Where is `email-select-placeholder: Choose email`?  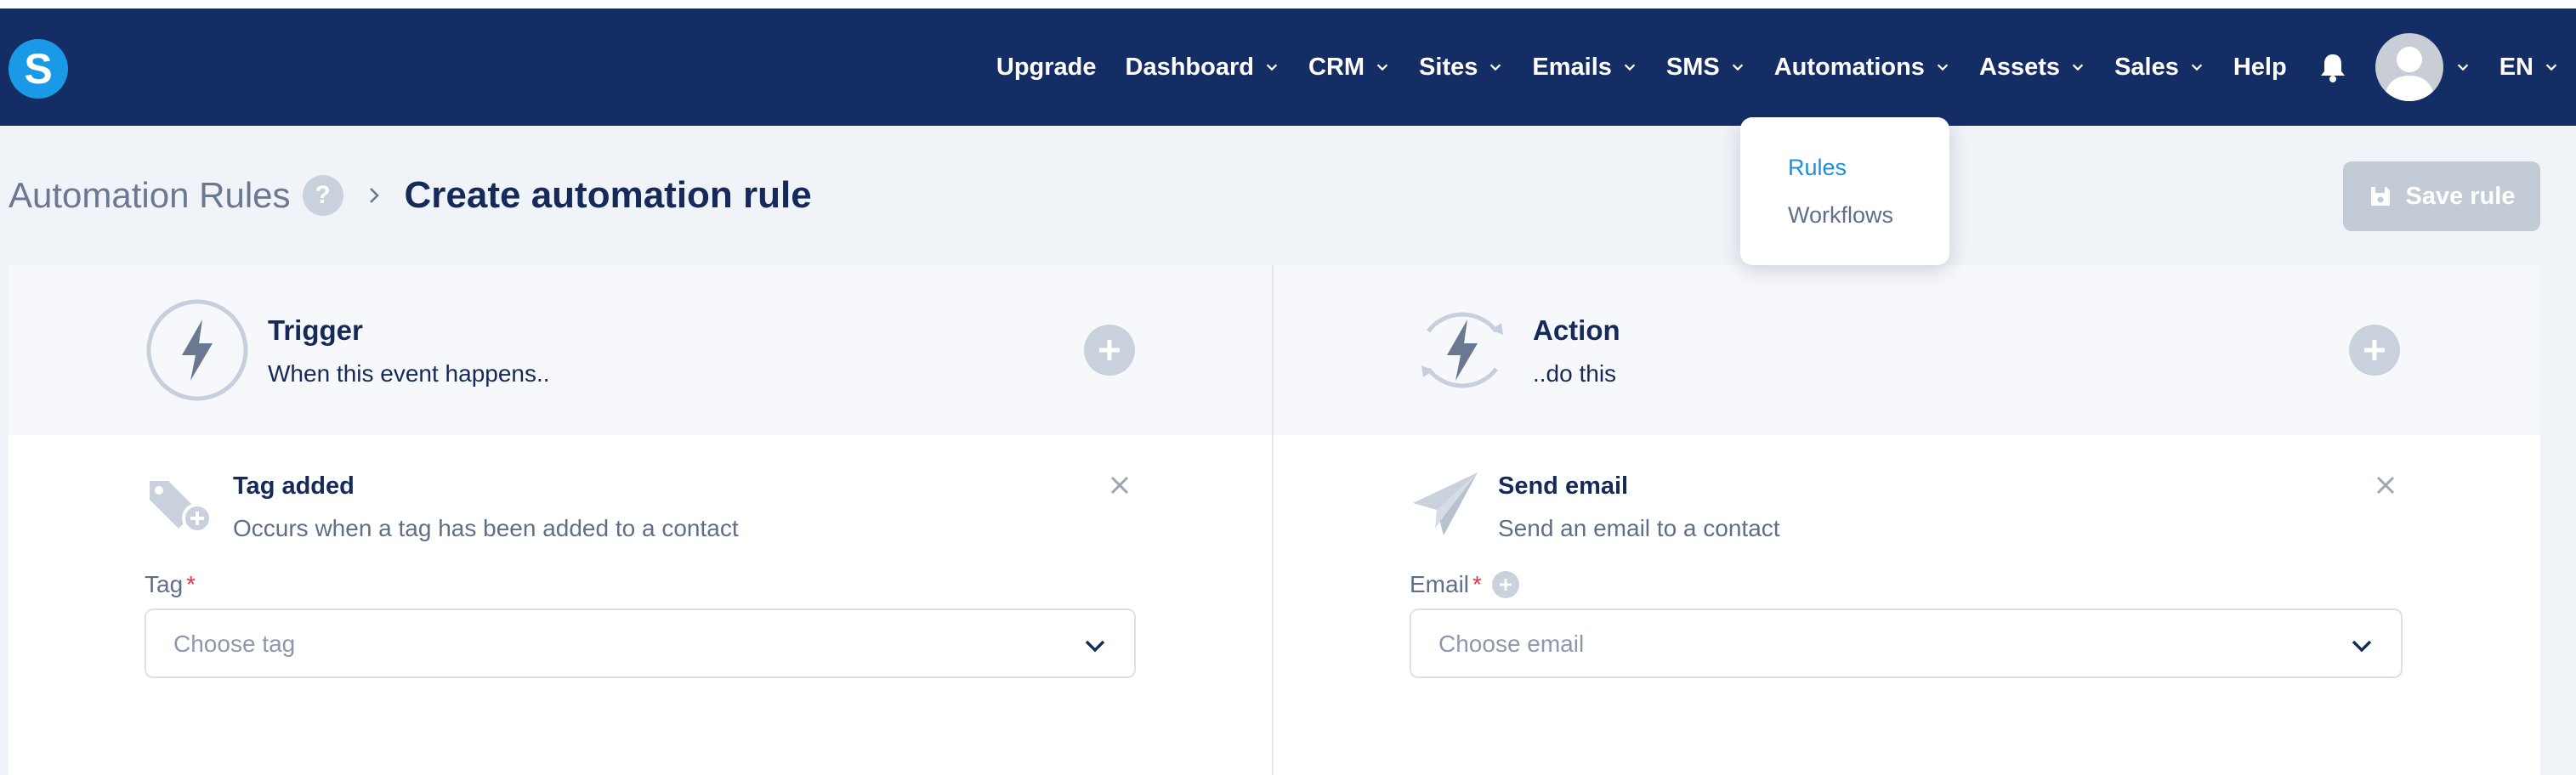 email-select-placeholder: Choose email is located at coordinates (1512, 644).